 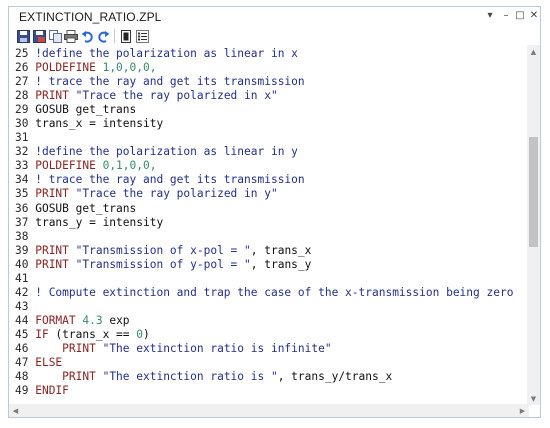 I want to click on code-token: (trans_x ==, so click(x=96, y=334).